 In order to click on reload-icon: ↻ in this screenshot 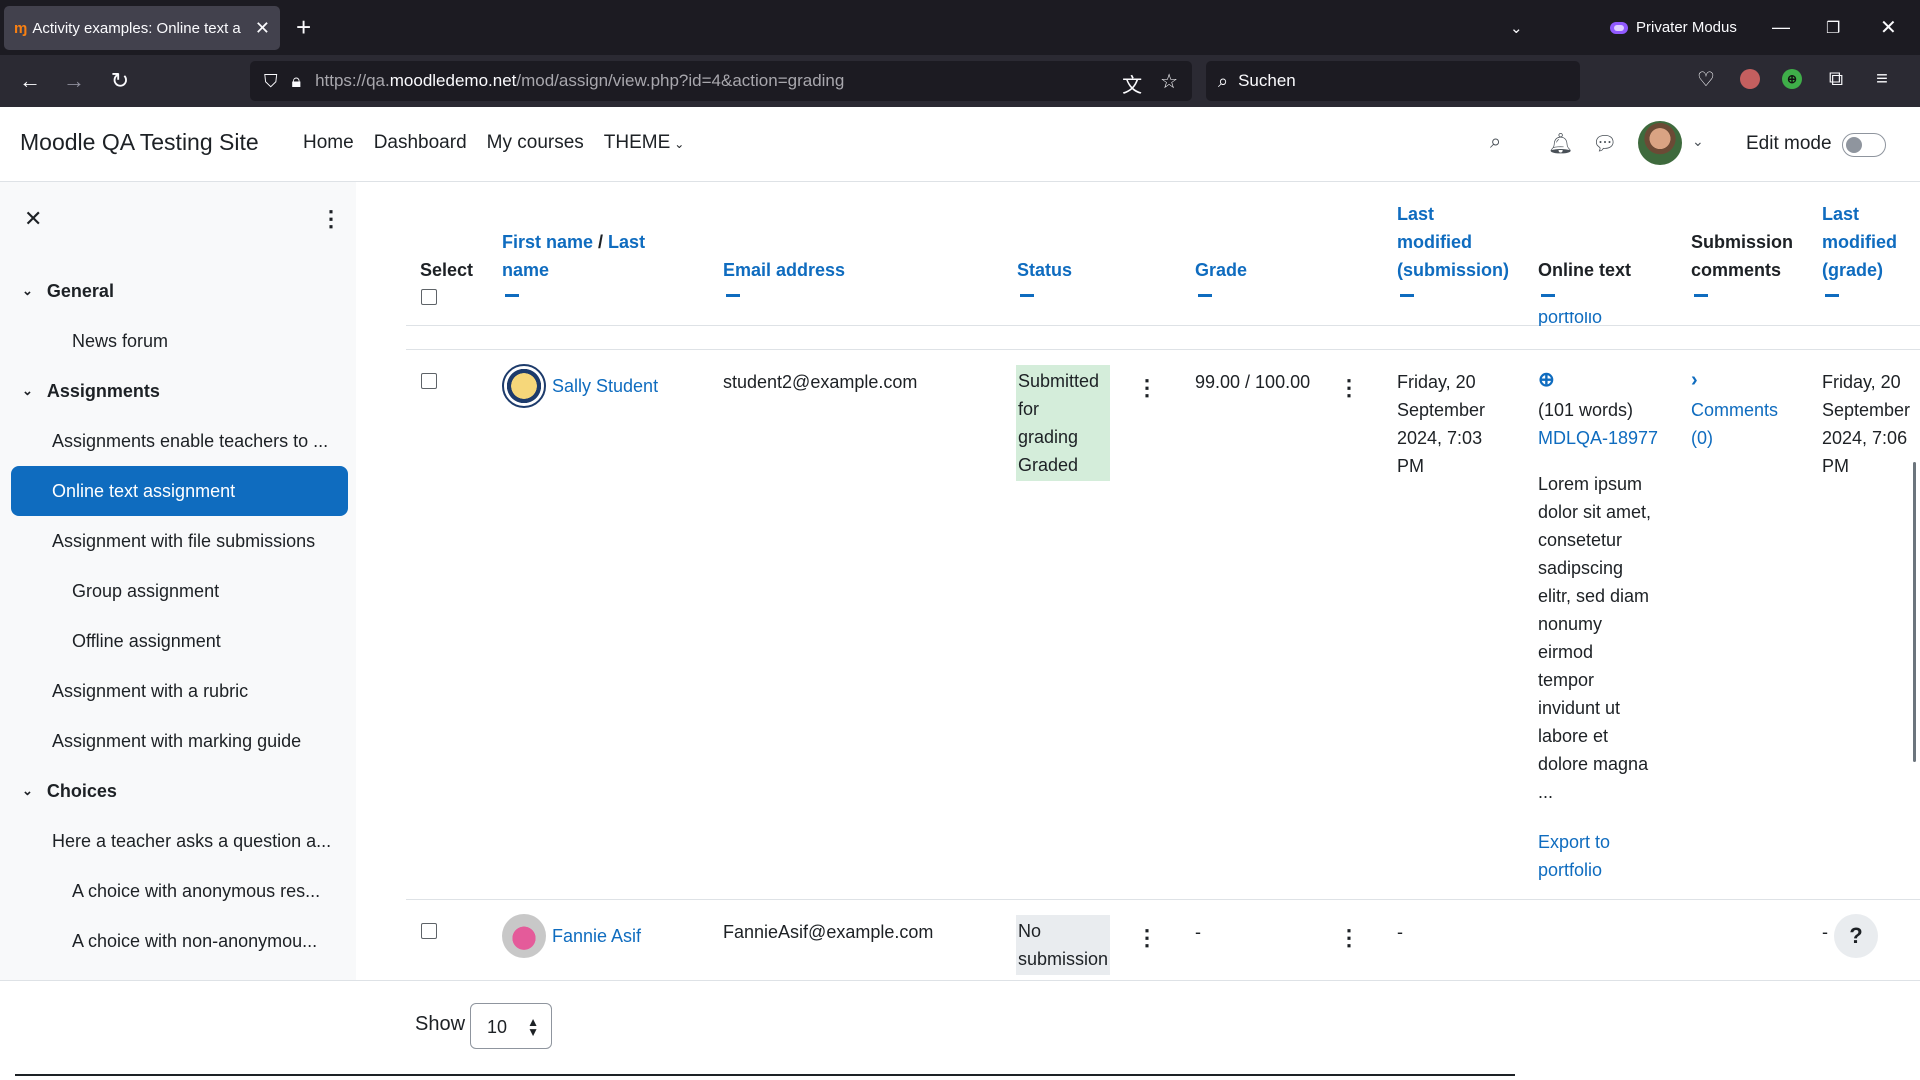, I will do `click(120, 81)`.